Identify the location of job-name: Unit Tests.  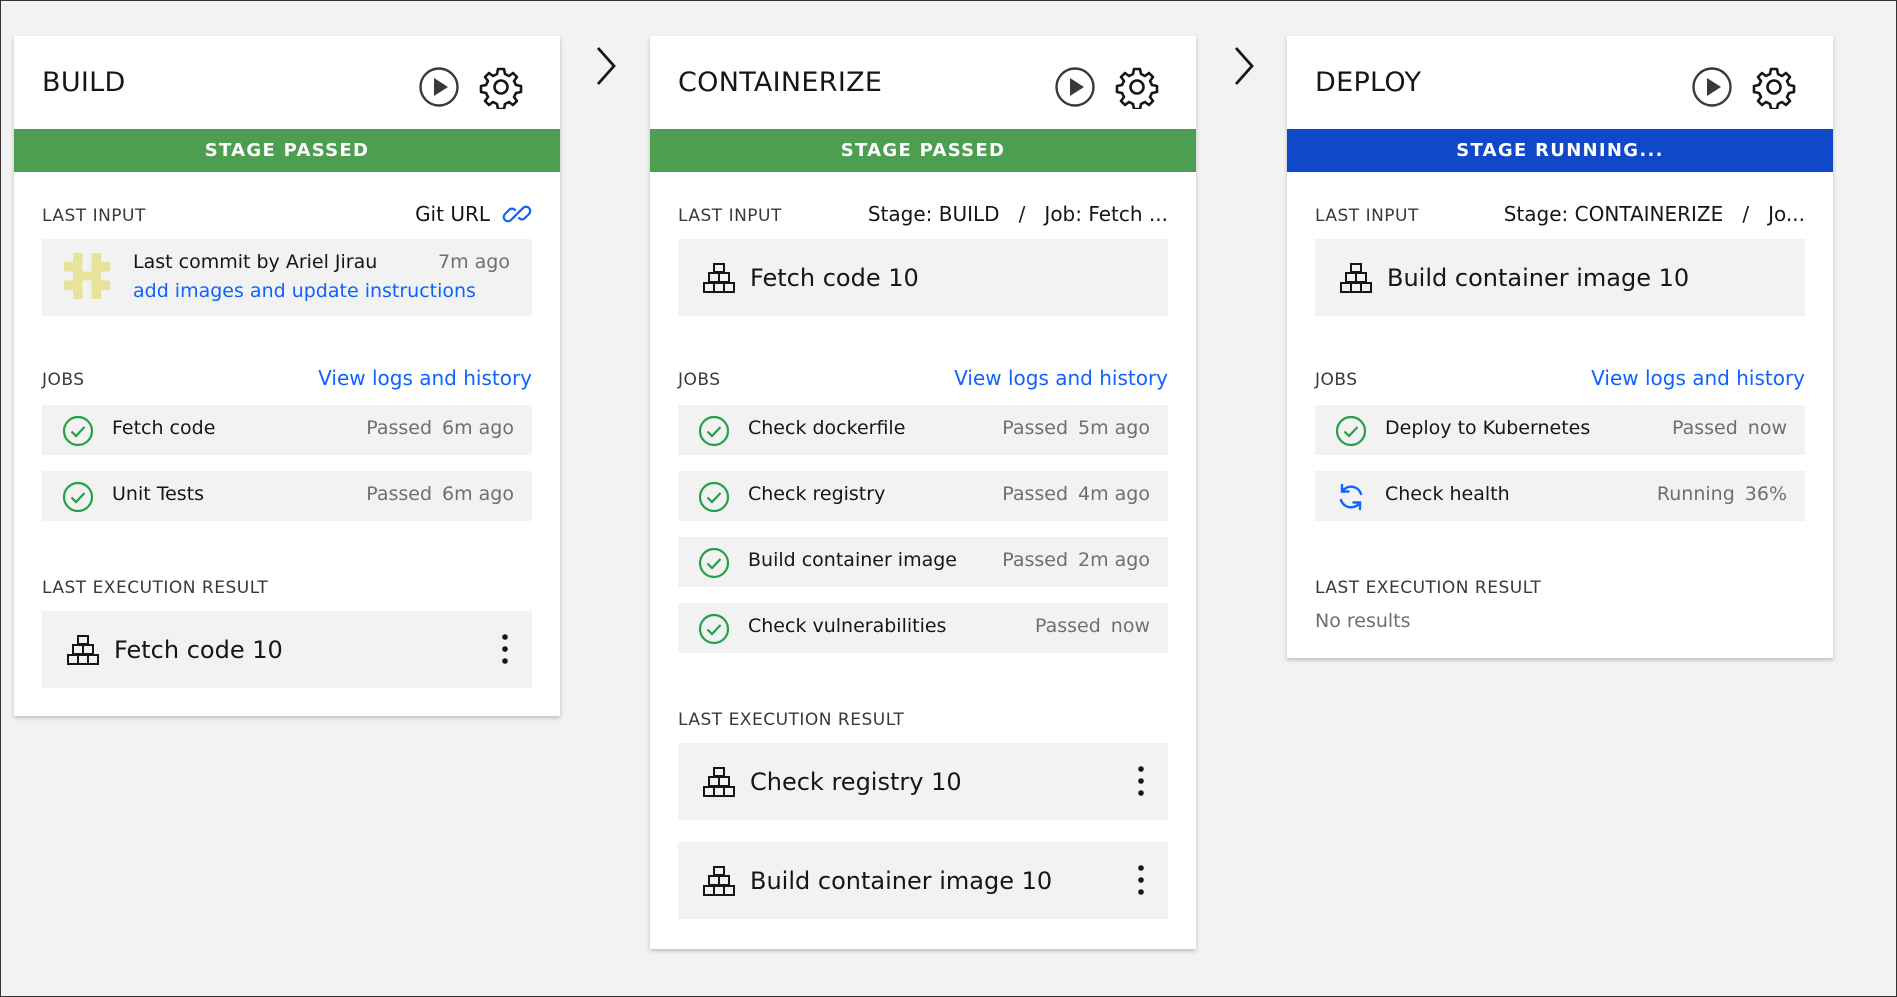
(158, 494).